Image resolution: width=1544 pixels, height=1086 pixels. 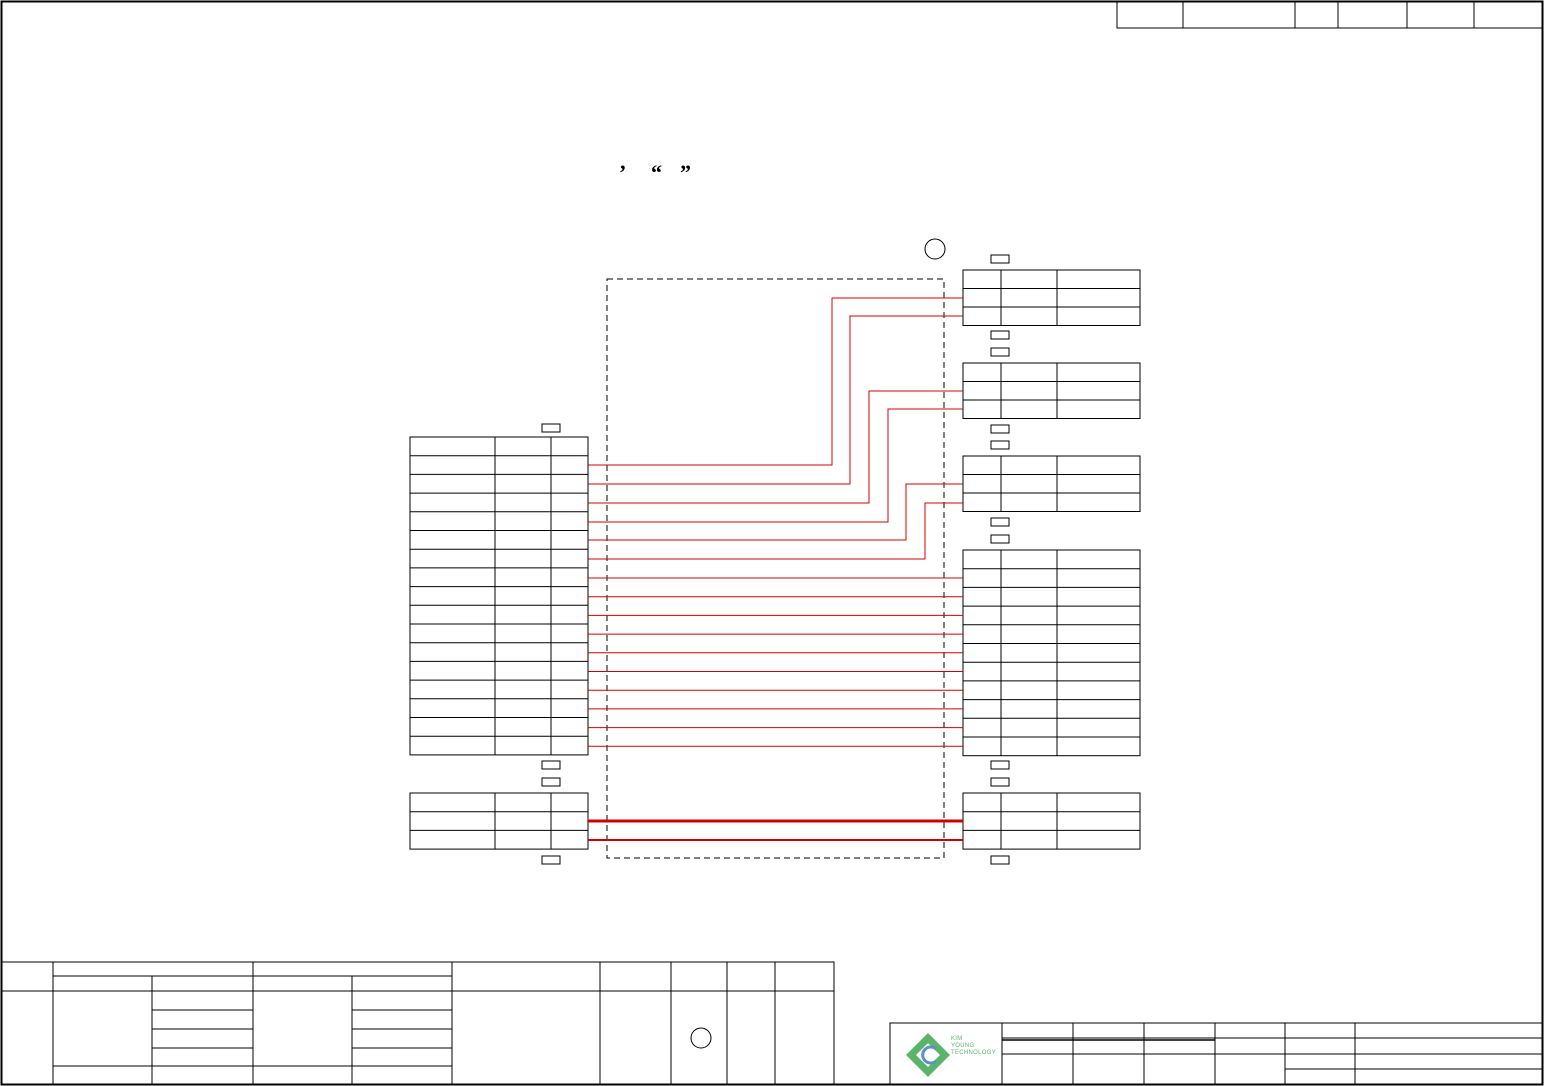 I want to click on harness-boundary, so click(x=775, y=568).